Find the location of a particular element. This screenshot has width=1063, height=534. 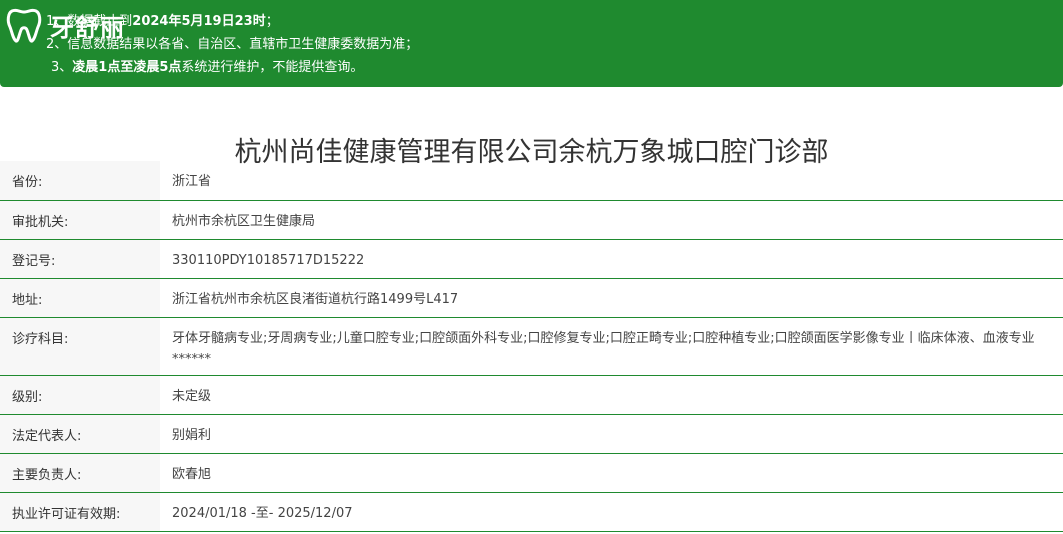

info-value: 330110PDY10185717D15222 is located at coordinates (611, 259).